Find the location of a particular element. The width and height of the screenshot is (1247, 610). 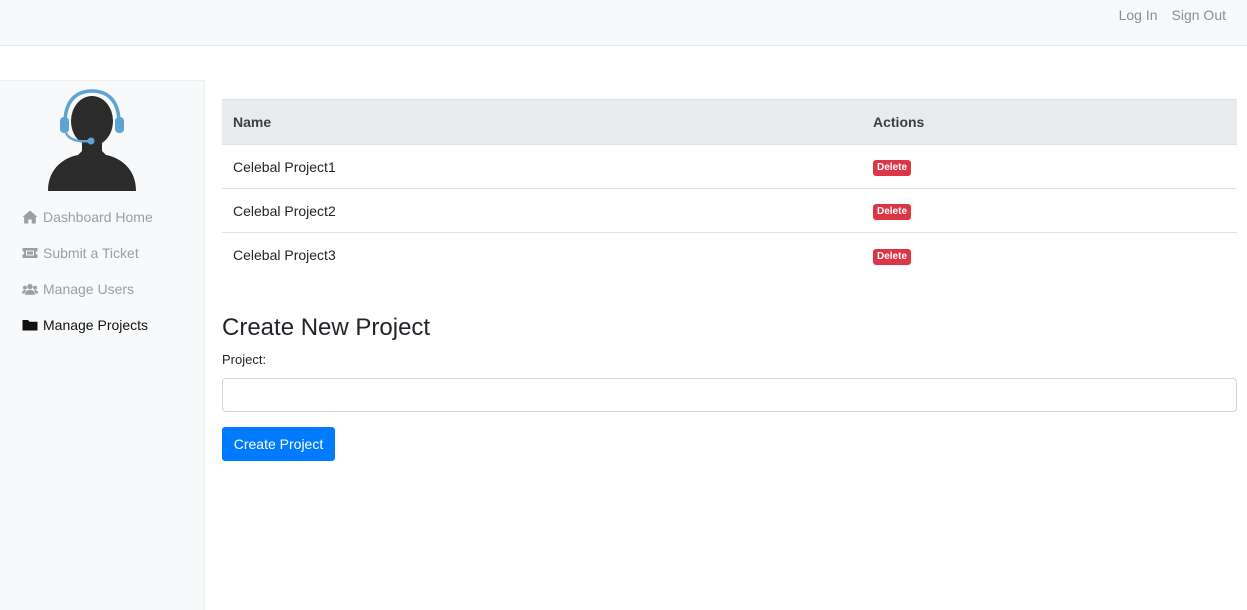

project-name-input is located at coordinates (729, 395).